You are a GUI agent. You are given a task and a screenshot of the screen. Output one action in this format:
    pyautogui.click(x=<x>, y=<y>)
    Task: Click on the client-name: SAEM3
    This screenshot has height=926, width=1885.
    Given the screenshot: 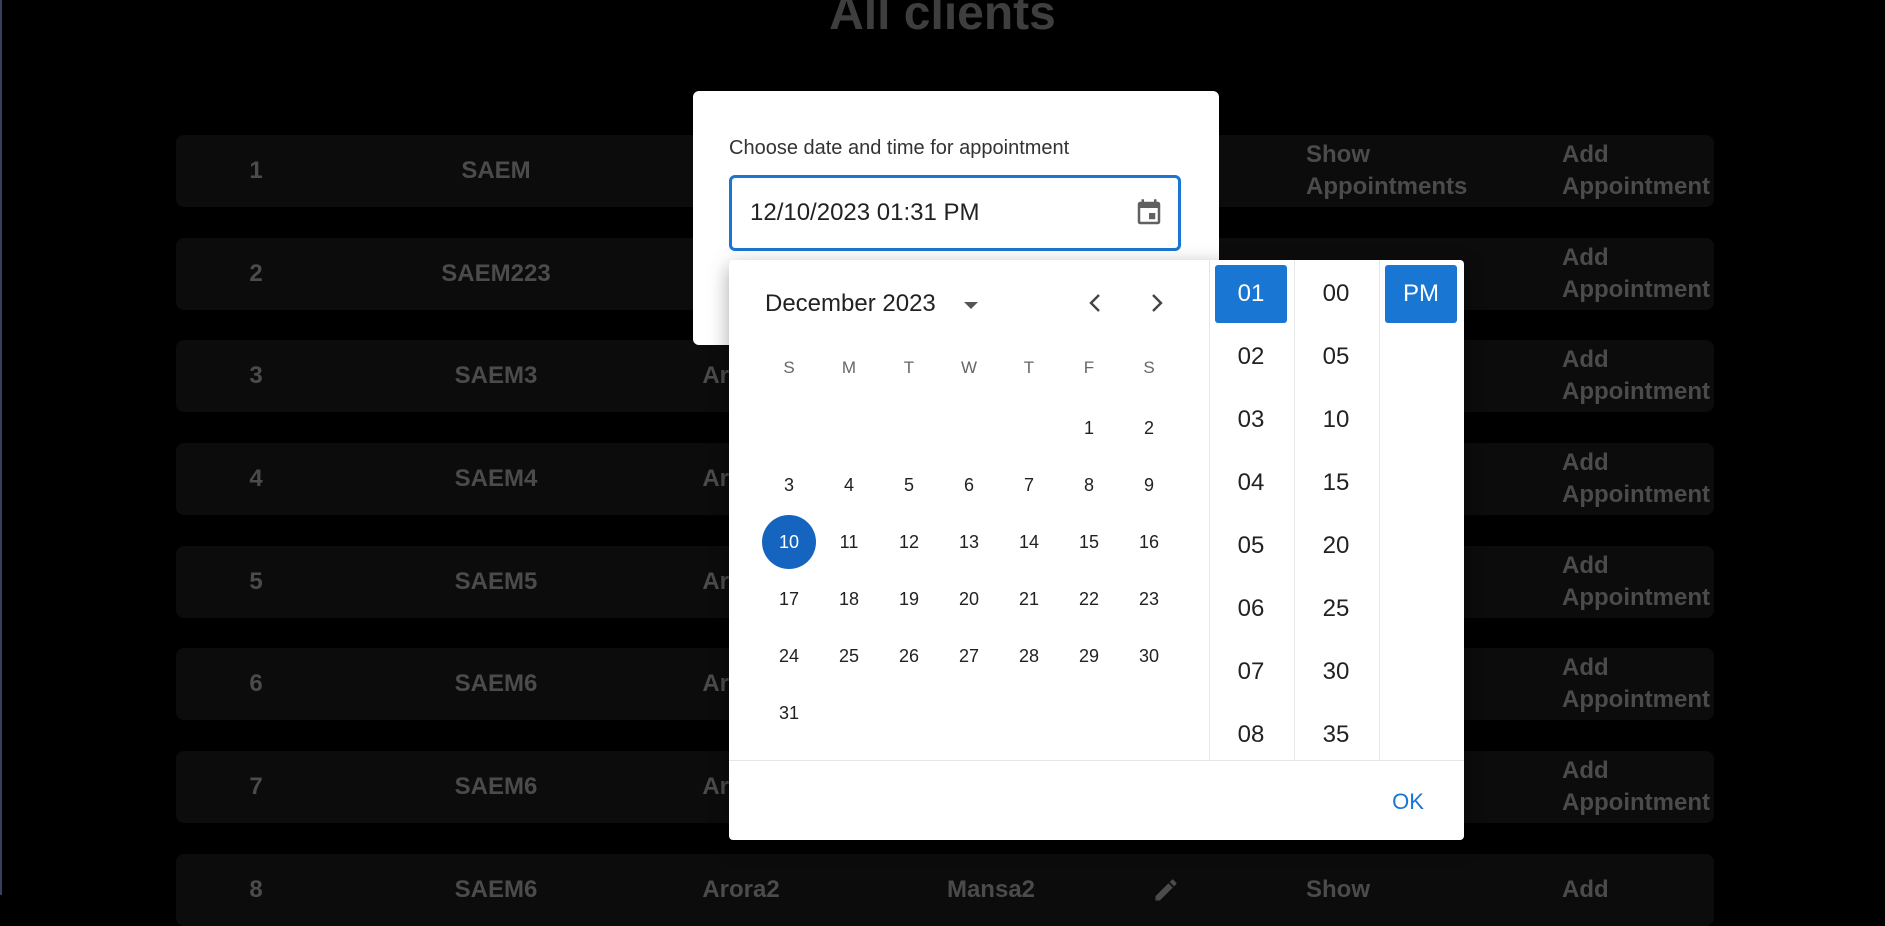 What is the action you would take?
    pyautogui.click(x=496, y=375)
    